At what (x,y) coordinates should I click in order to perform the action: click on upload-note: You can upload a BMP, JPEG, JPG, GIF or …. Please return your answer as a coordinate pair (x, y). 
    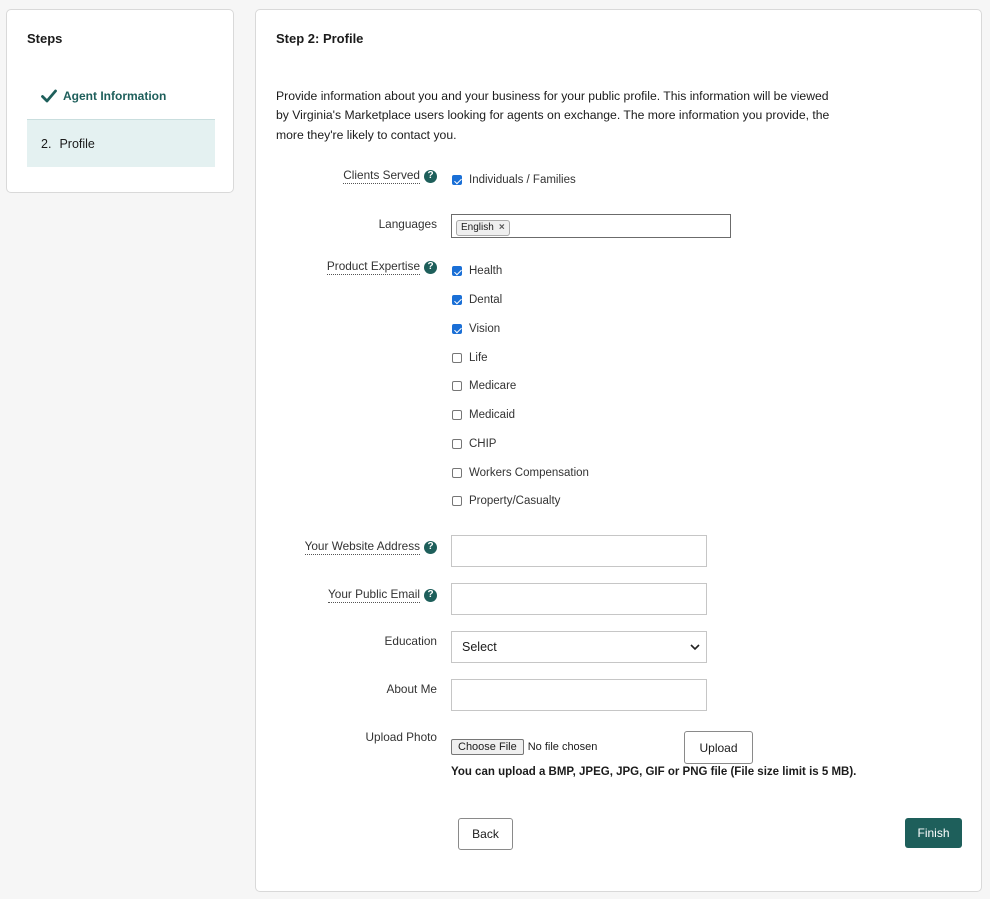
    Looking at the image, I should click on (654, 772).